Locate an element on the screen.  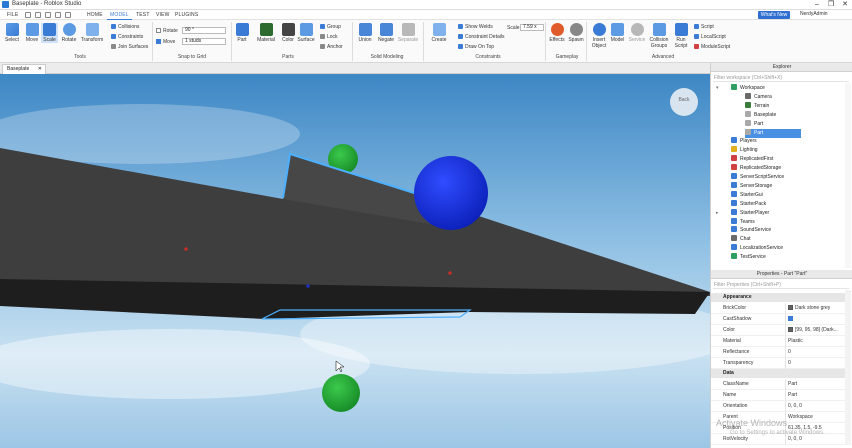
save-icon is located at coordinates (28, 15).